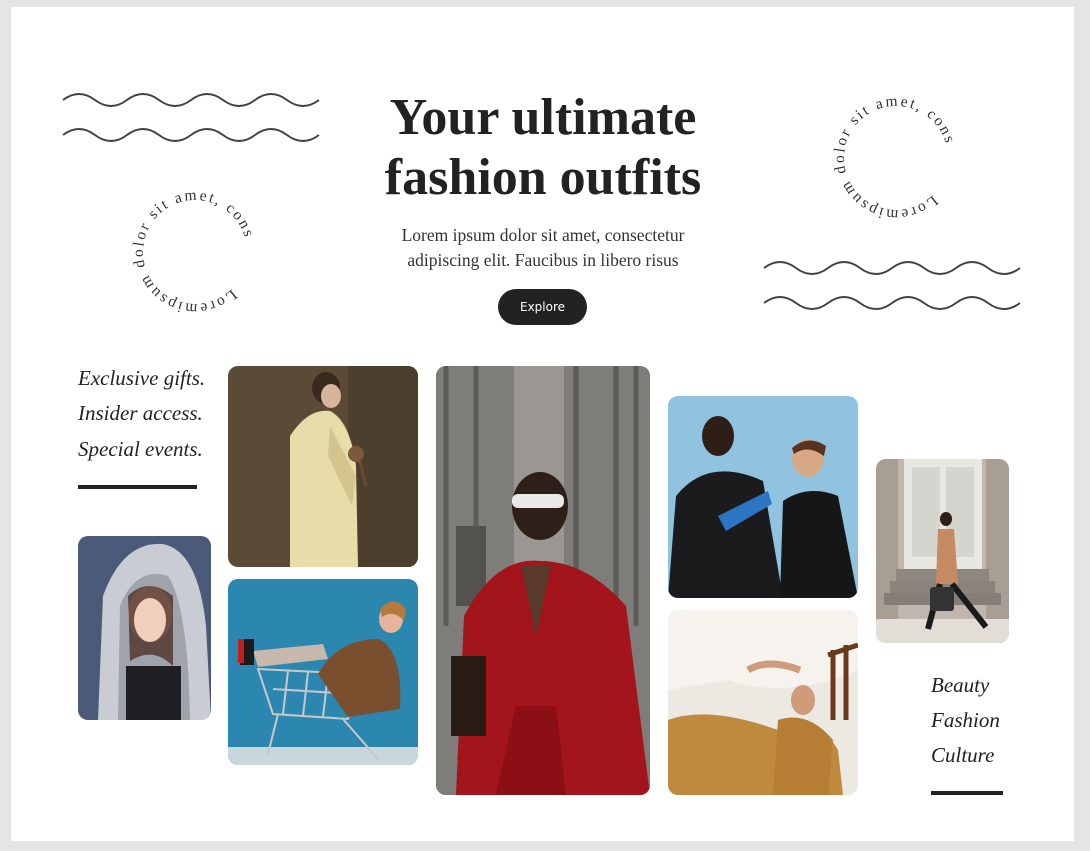 This screenshot has width=1090, height=851. Describe the element at coordinates (763, 702) in the screenshot. I see `photo-lounging-woman` at that location.